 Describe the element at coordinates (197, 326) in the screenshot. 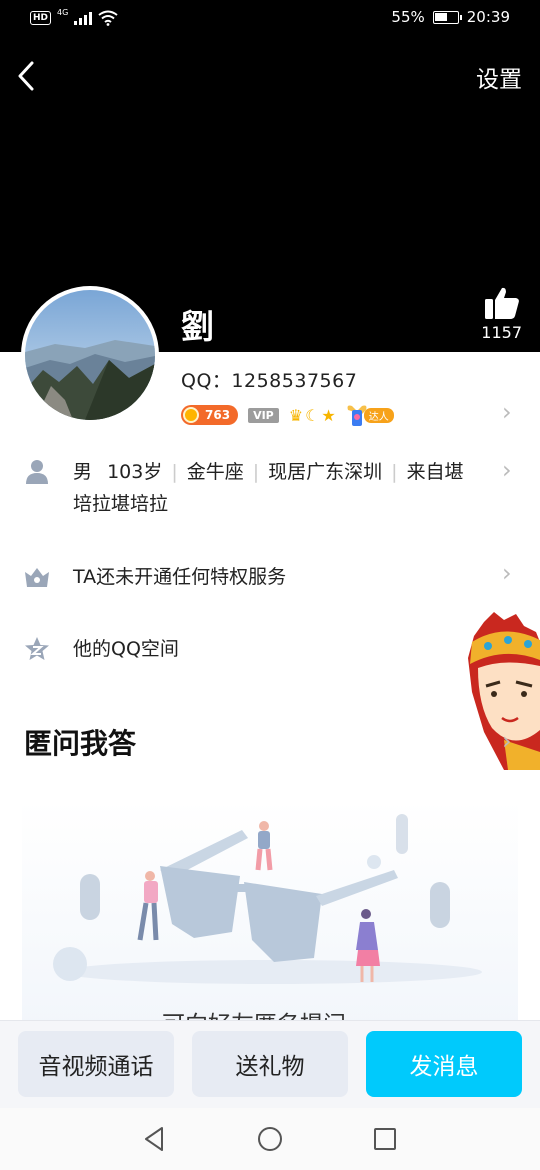

I see `profile-name: 劉` at that location.